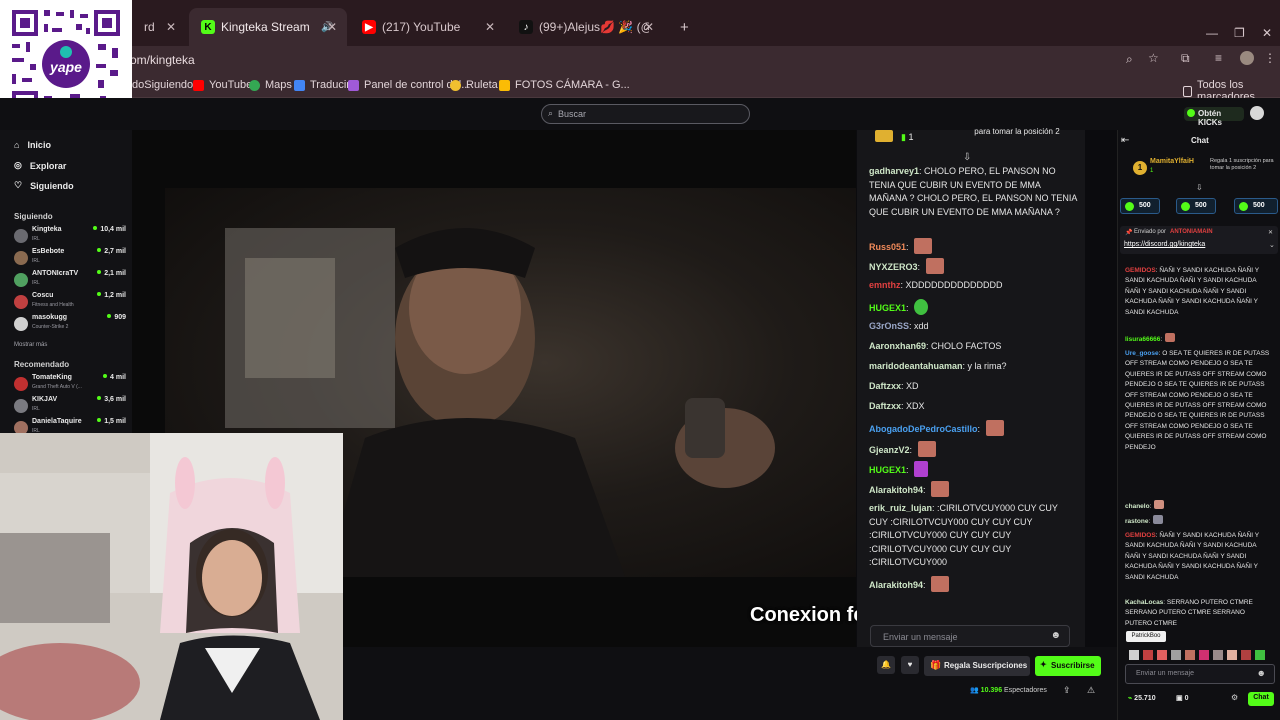 The height and width of the screenshot is (720, 1280). Describe the element at coordinates (65, 67) in the screenshot. I see `svg-text: yape` at that location.